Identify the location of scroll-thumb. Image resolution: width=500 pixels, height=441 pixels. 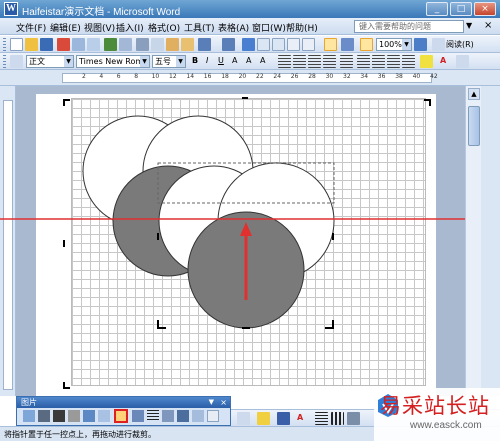
(474, 126).